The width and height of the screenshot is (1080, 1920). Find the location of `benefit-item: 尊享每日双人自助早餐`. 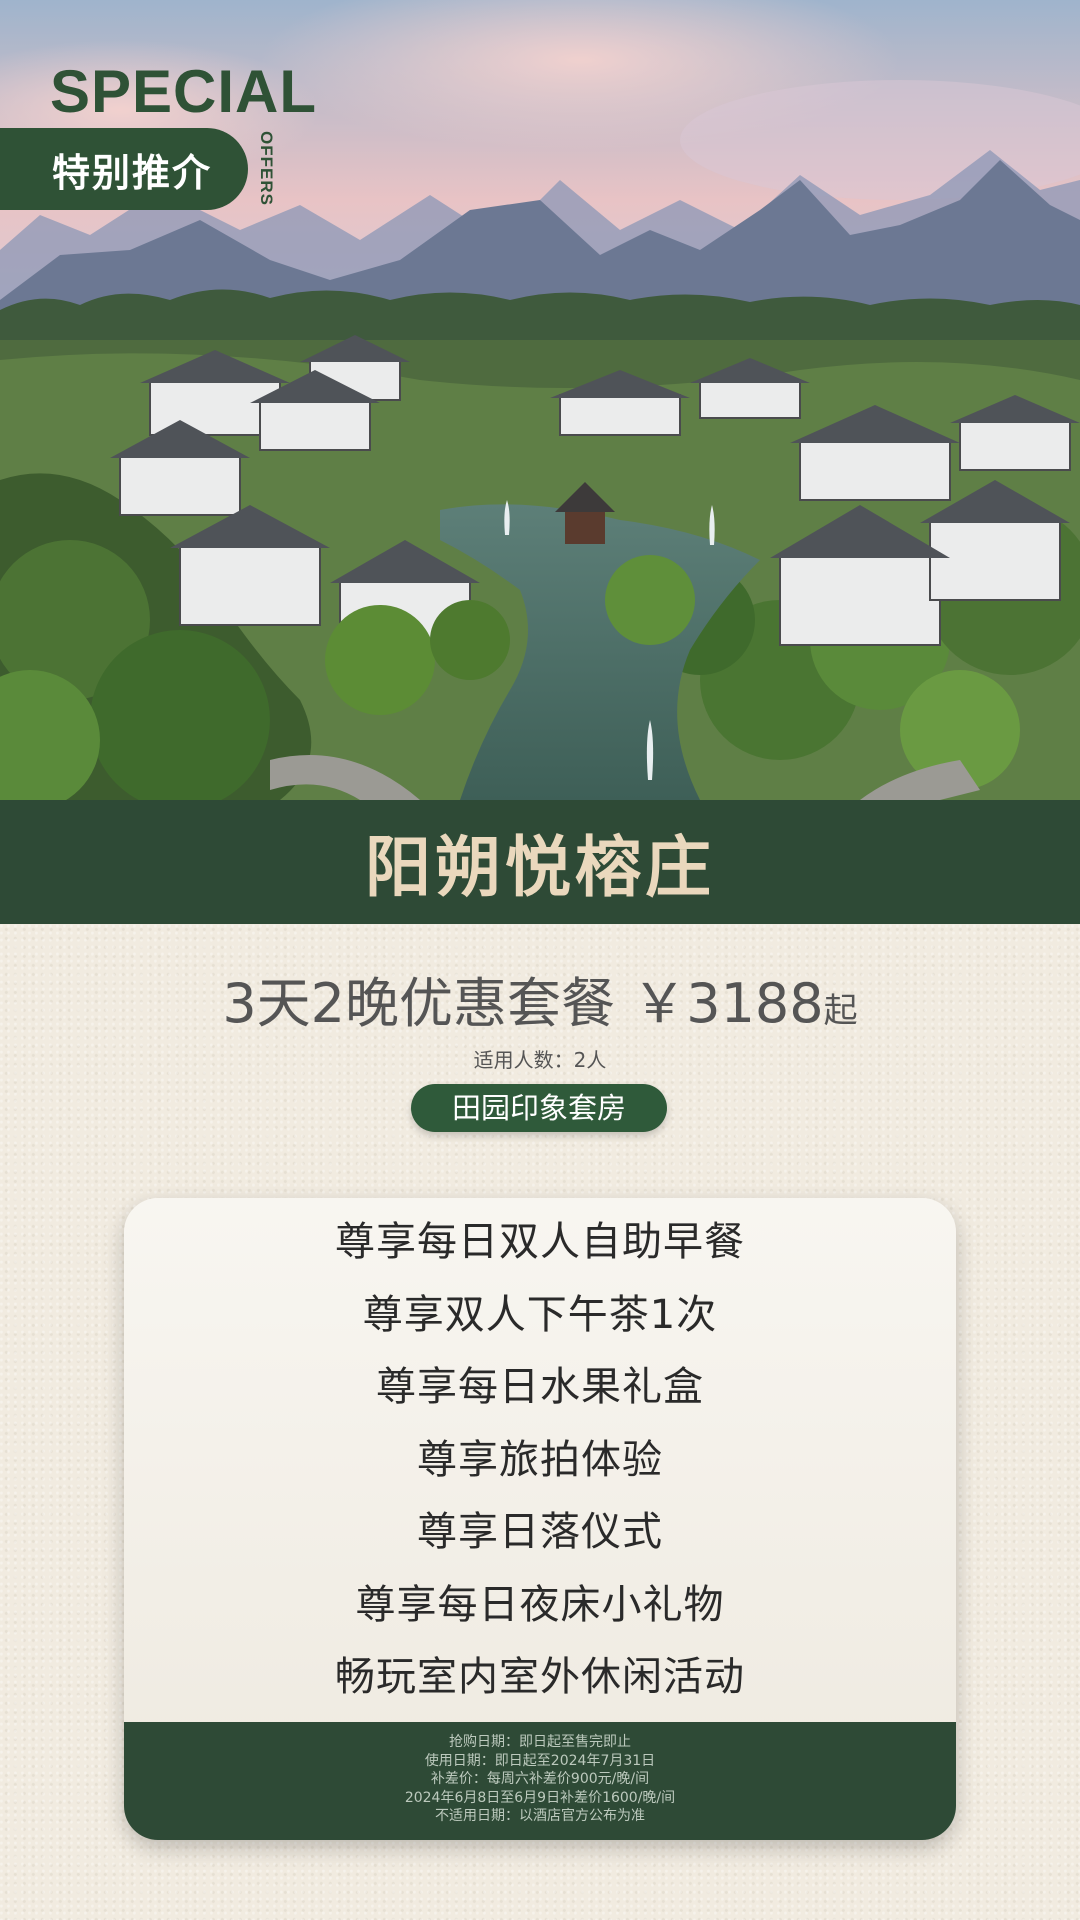

benefit-item: 尊享每日双人自助早餐 is located at coordinates (540, 1242).